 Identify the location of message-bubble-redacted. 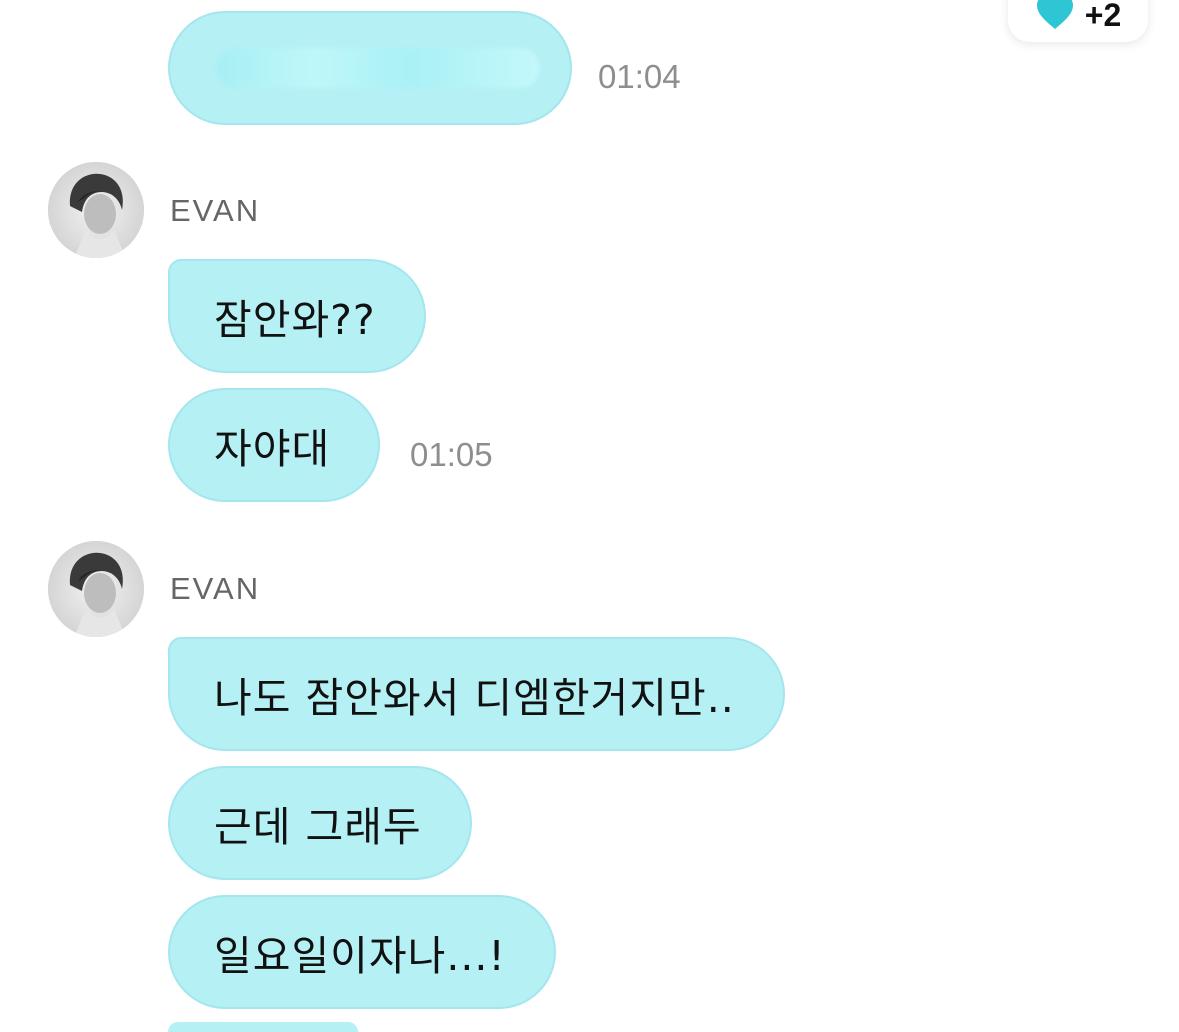
(370, 68).